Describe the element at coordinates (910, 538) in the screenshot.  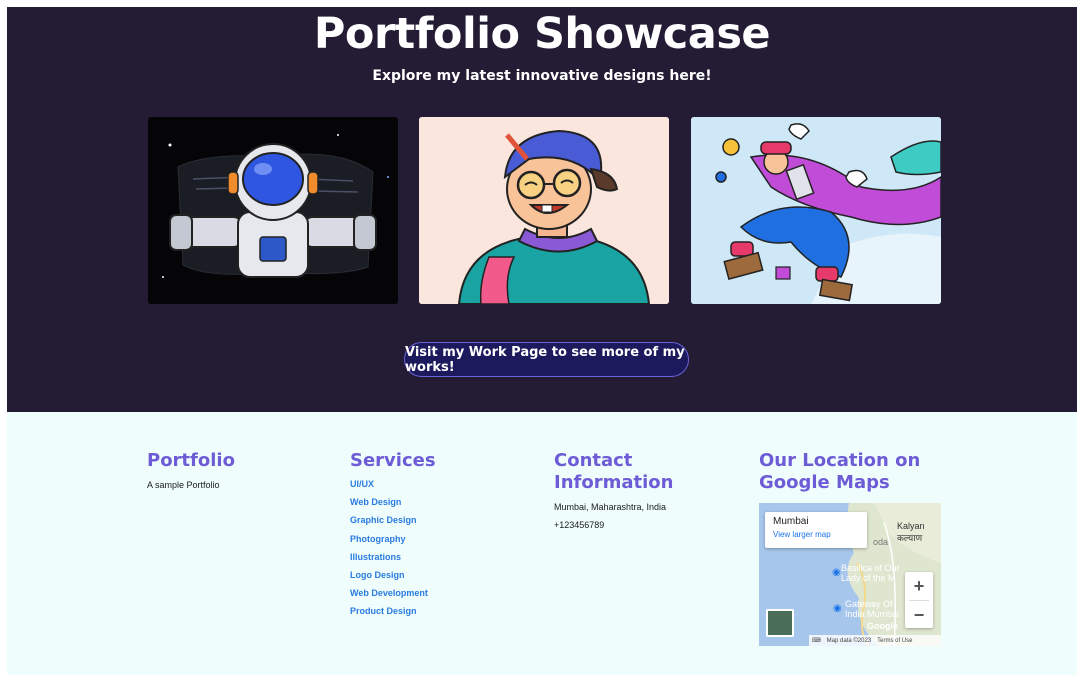
I see `map-label-kalyan-local: कल्याण` at that location.